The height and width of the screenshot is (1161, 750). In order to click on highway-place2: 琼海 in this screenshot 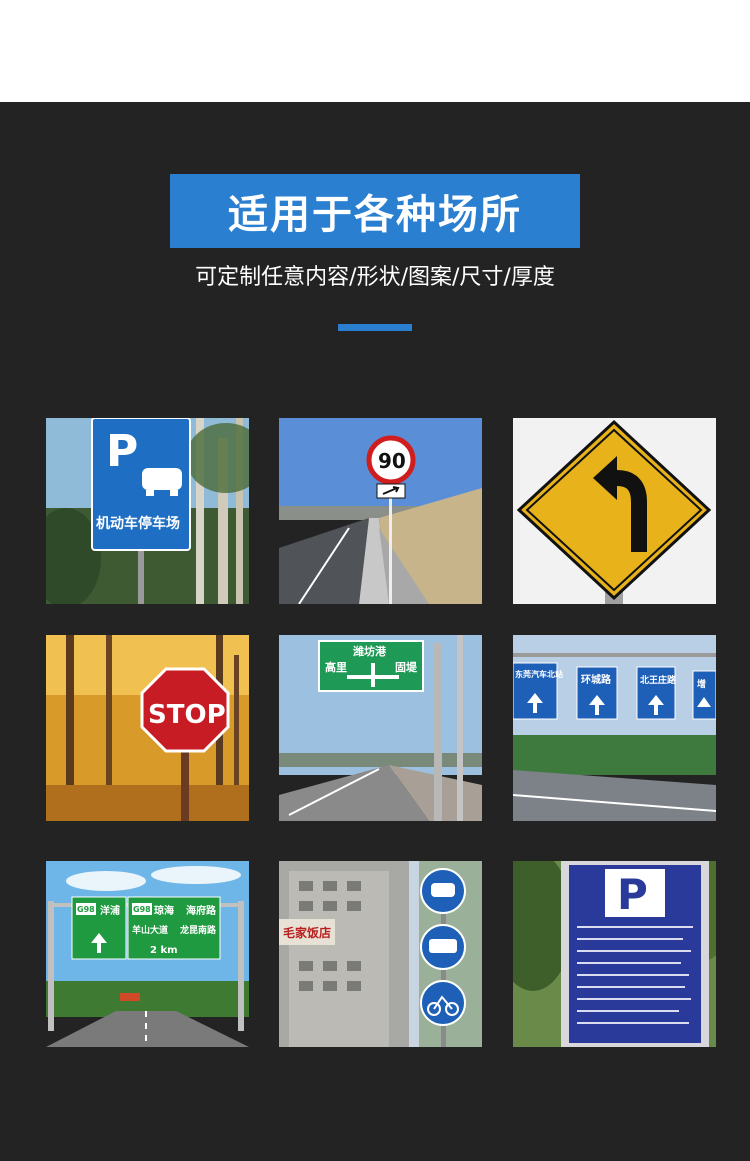, I will do `click(164, 910)`.